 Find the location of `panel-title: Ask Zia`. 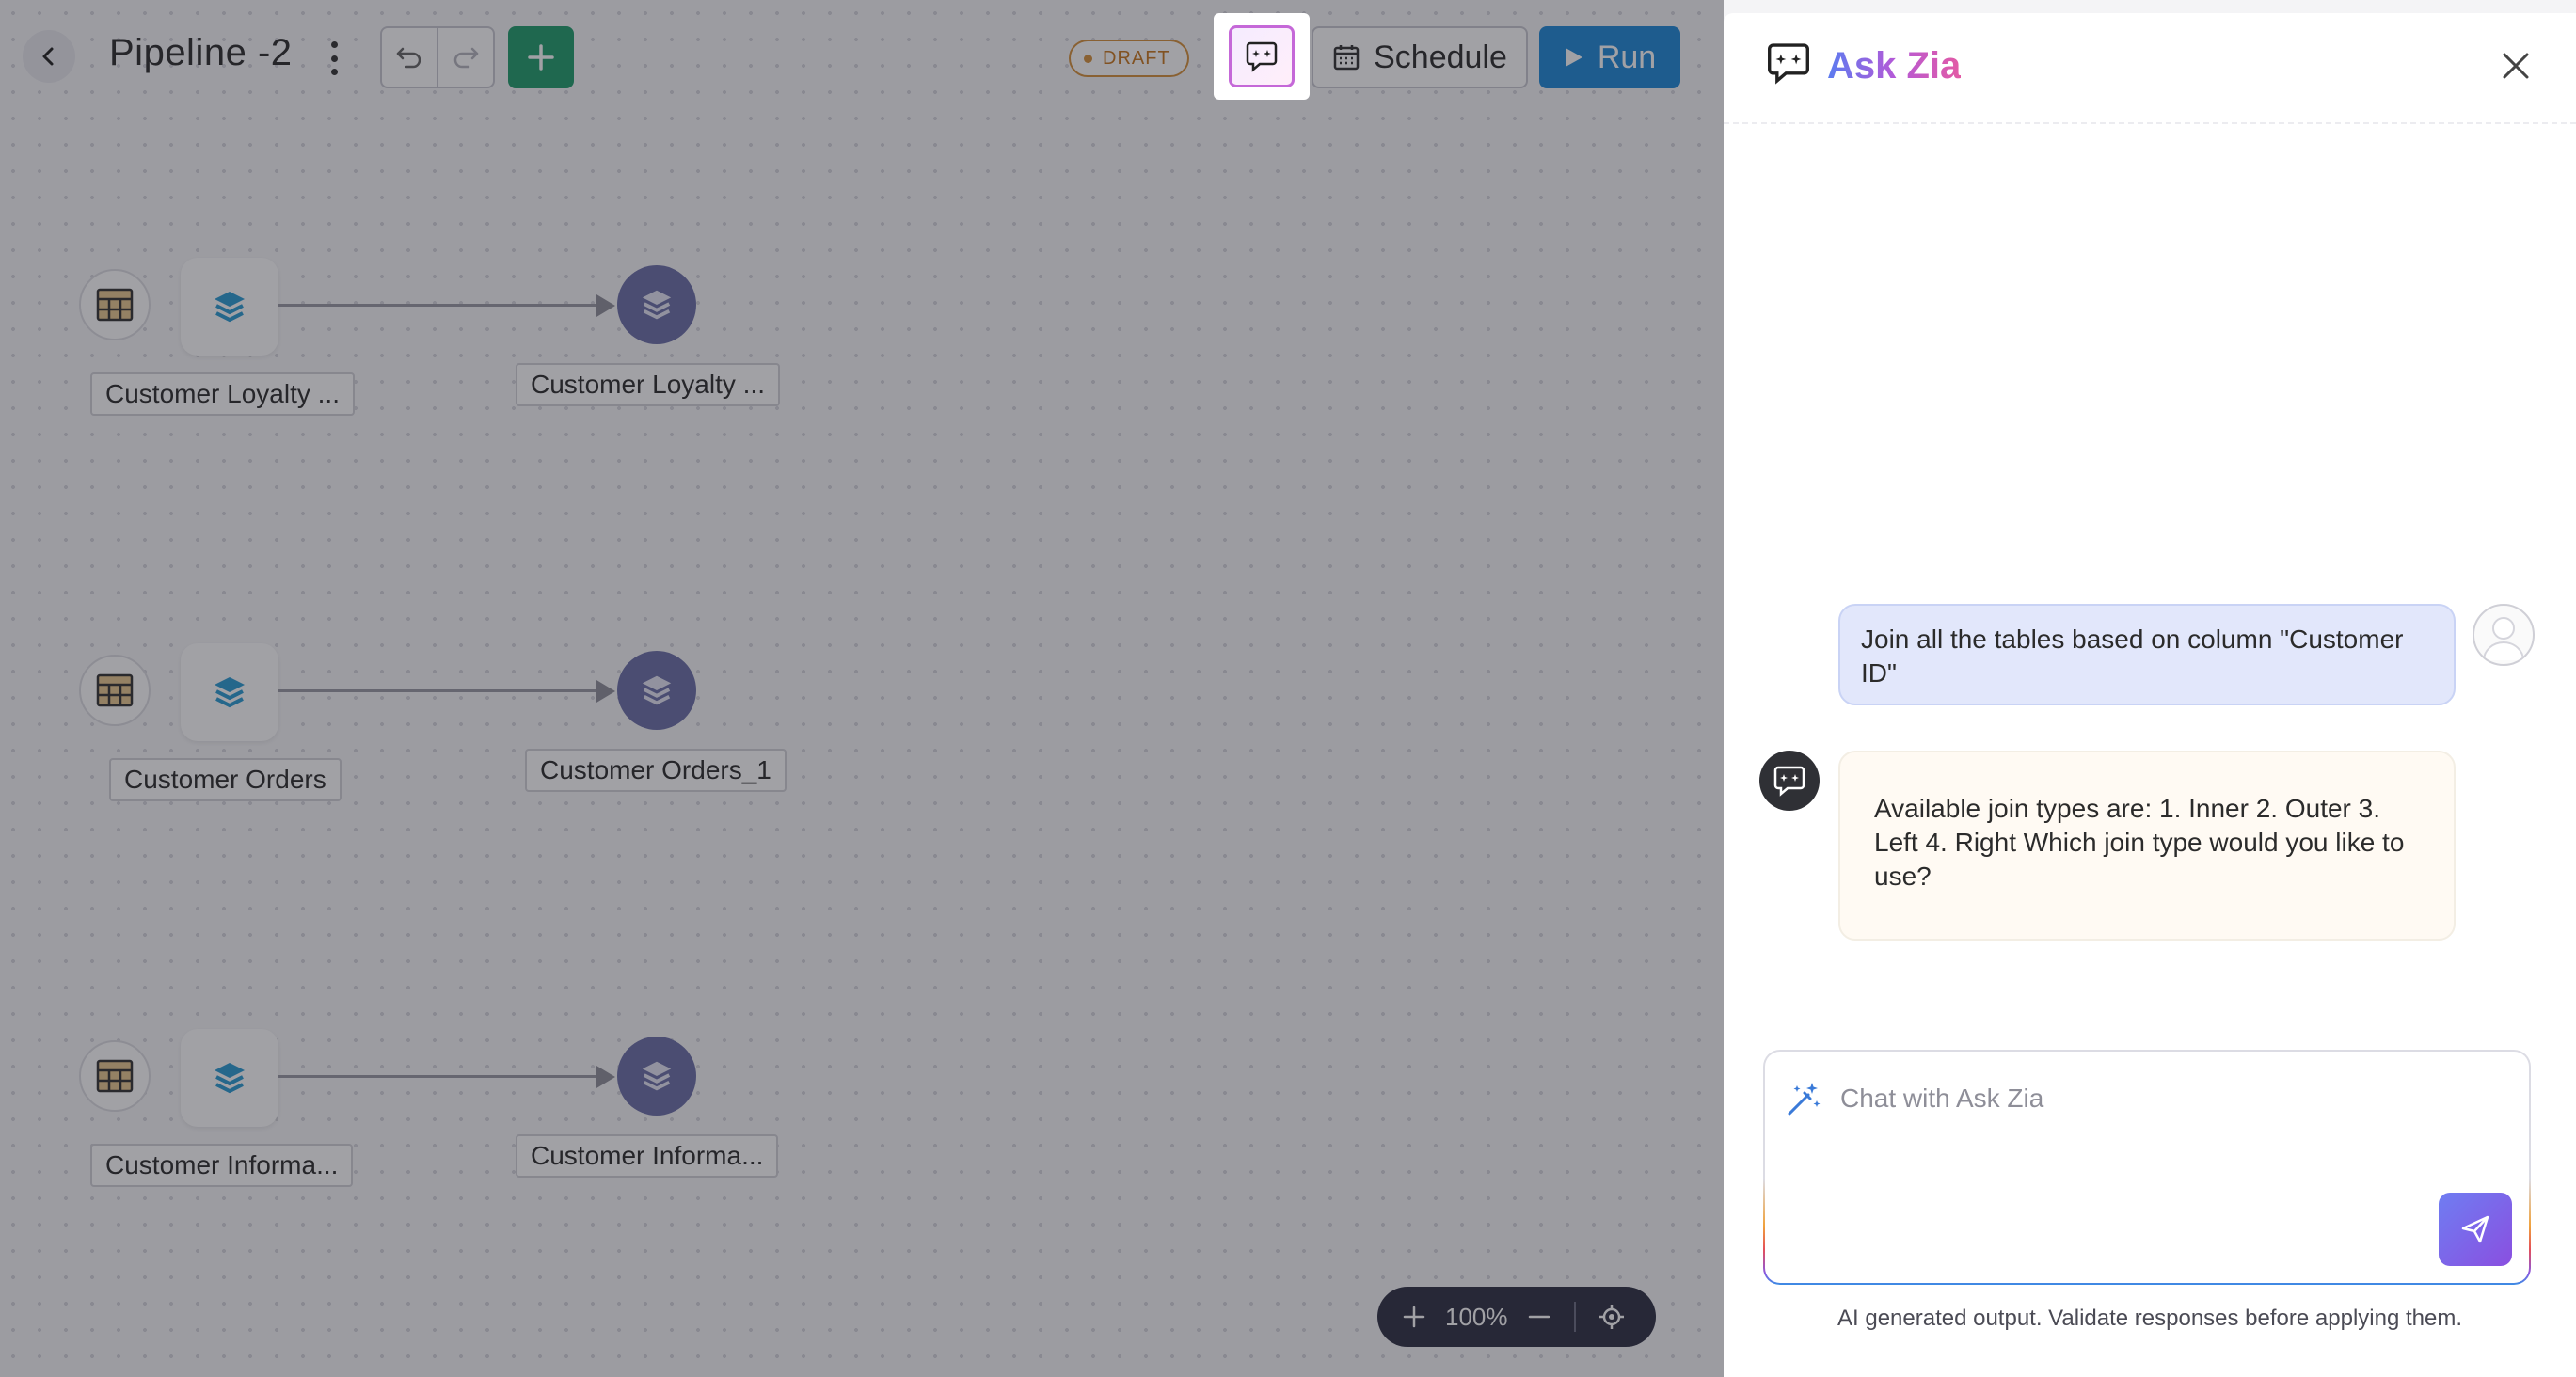

panel-title: Ask Zia is located at coordinates (1894, 66).